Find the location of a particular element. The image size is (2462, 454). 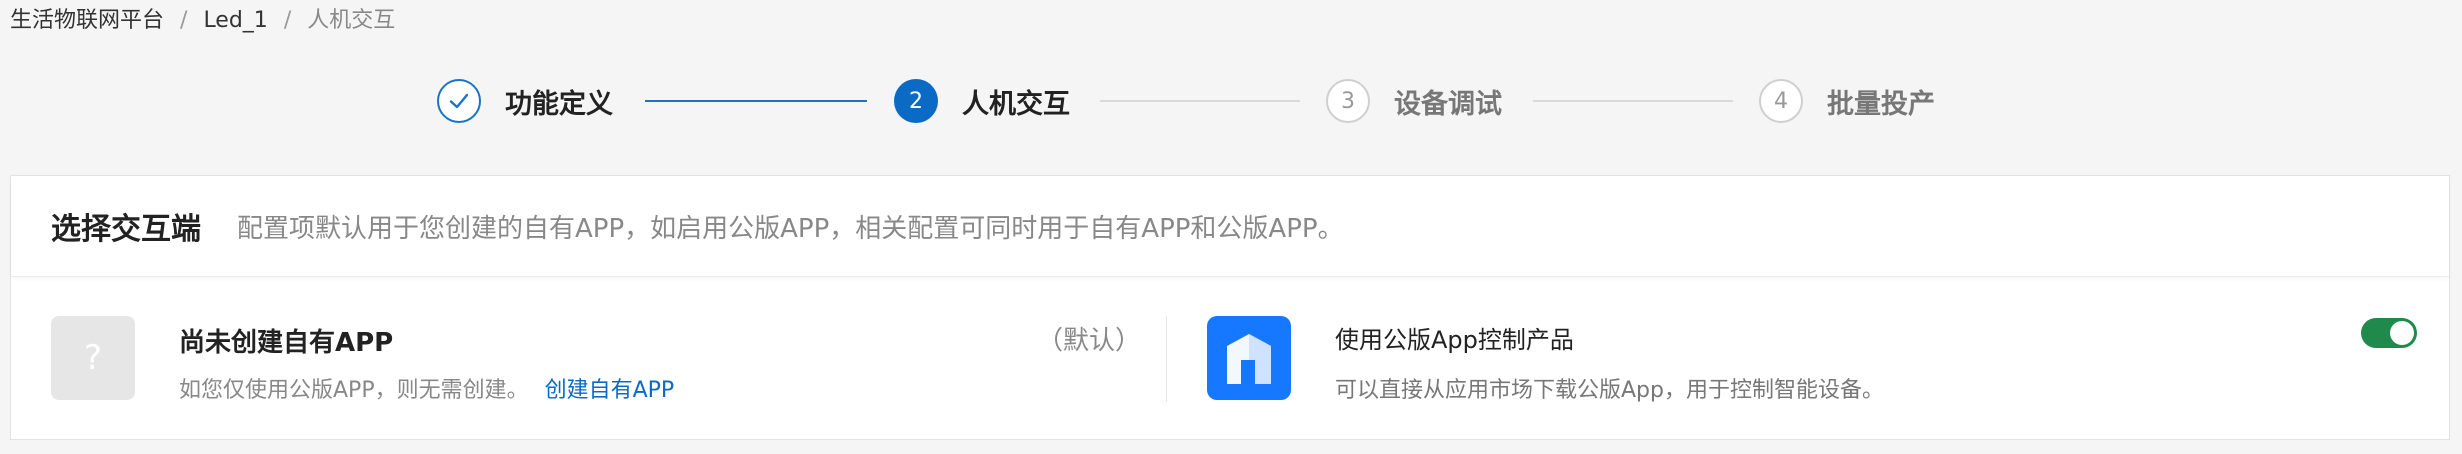

step-device-debug: 3 设备调试 is located at coordinates (1414, 101).